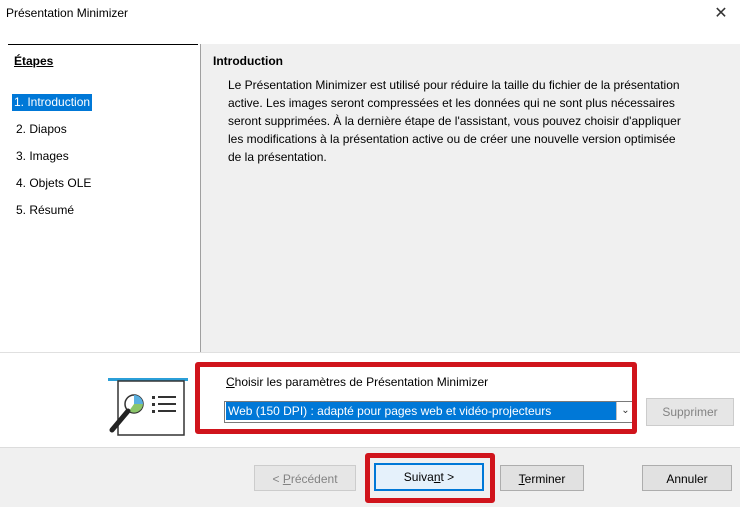  Describe the element at coordinates (430, 478) in the screenshot. I see `next-highlight-box` at that location.